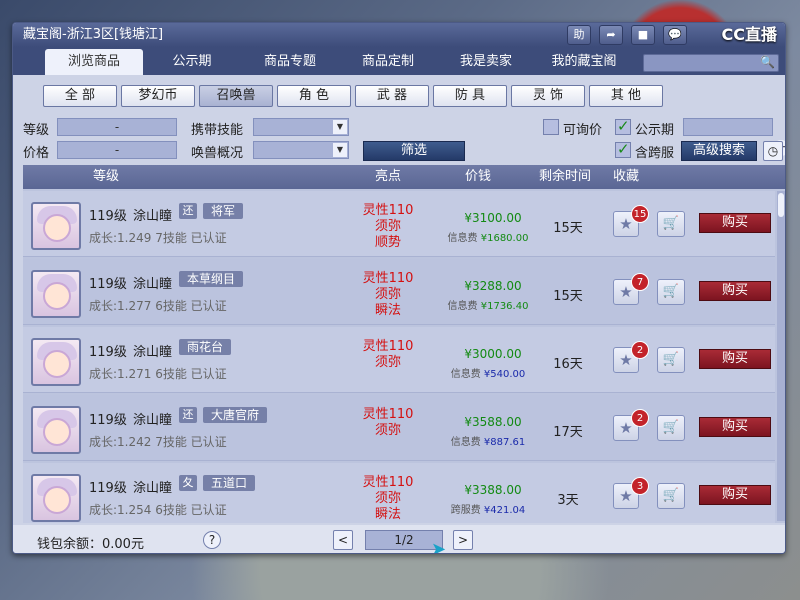 The height and width of the screenshot is (600, 800). Describe the element at coordinates (36, 130) in the screenshot. I see `level-filter-label: 等级` at that location.